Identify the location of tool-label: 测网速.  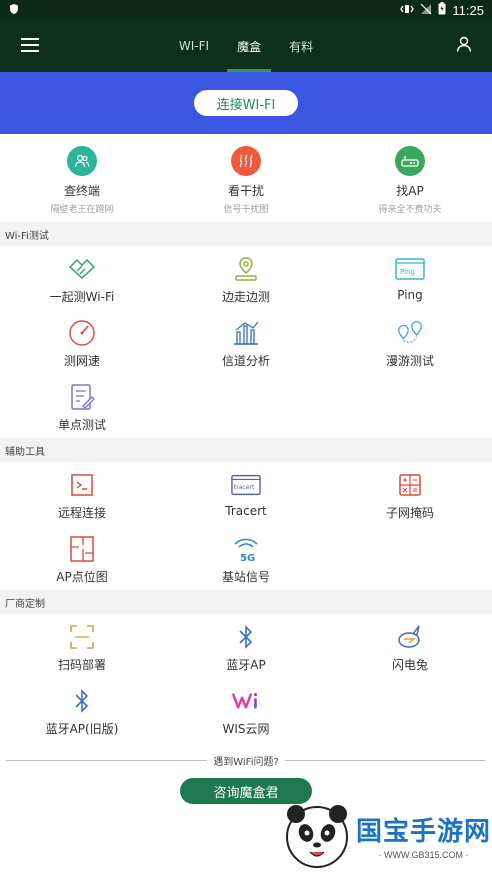
(81, 361).